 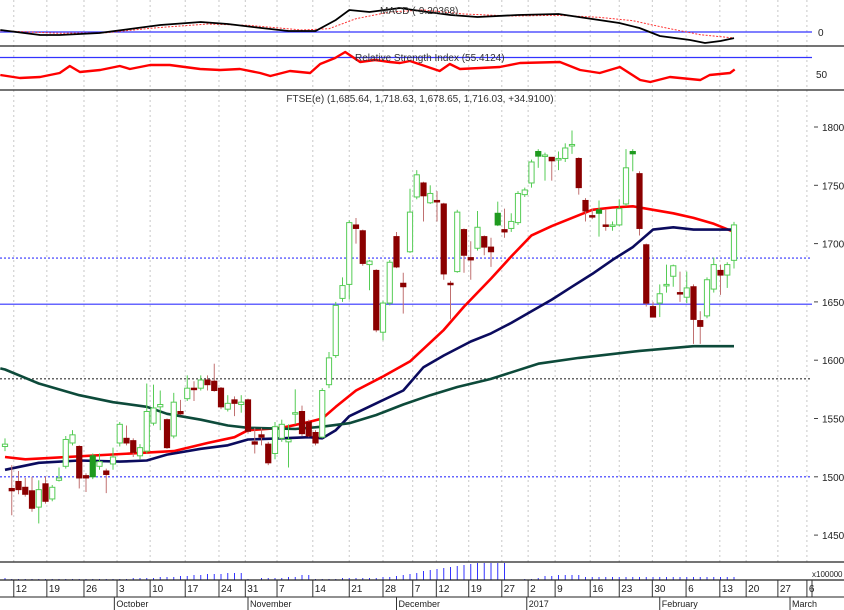 I want to click on date-tick-label: 27, so click(x=510, y=589).